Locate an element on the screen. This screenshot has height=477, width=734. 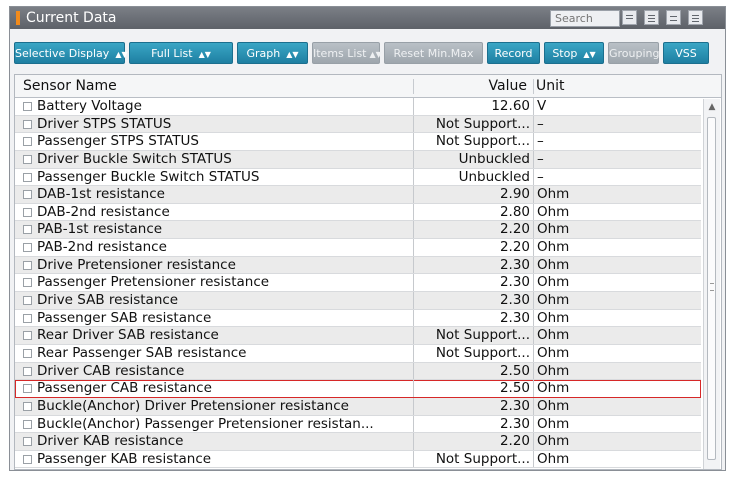
search-icon is located at coordinates (629, 17).